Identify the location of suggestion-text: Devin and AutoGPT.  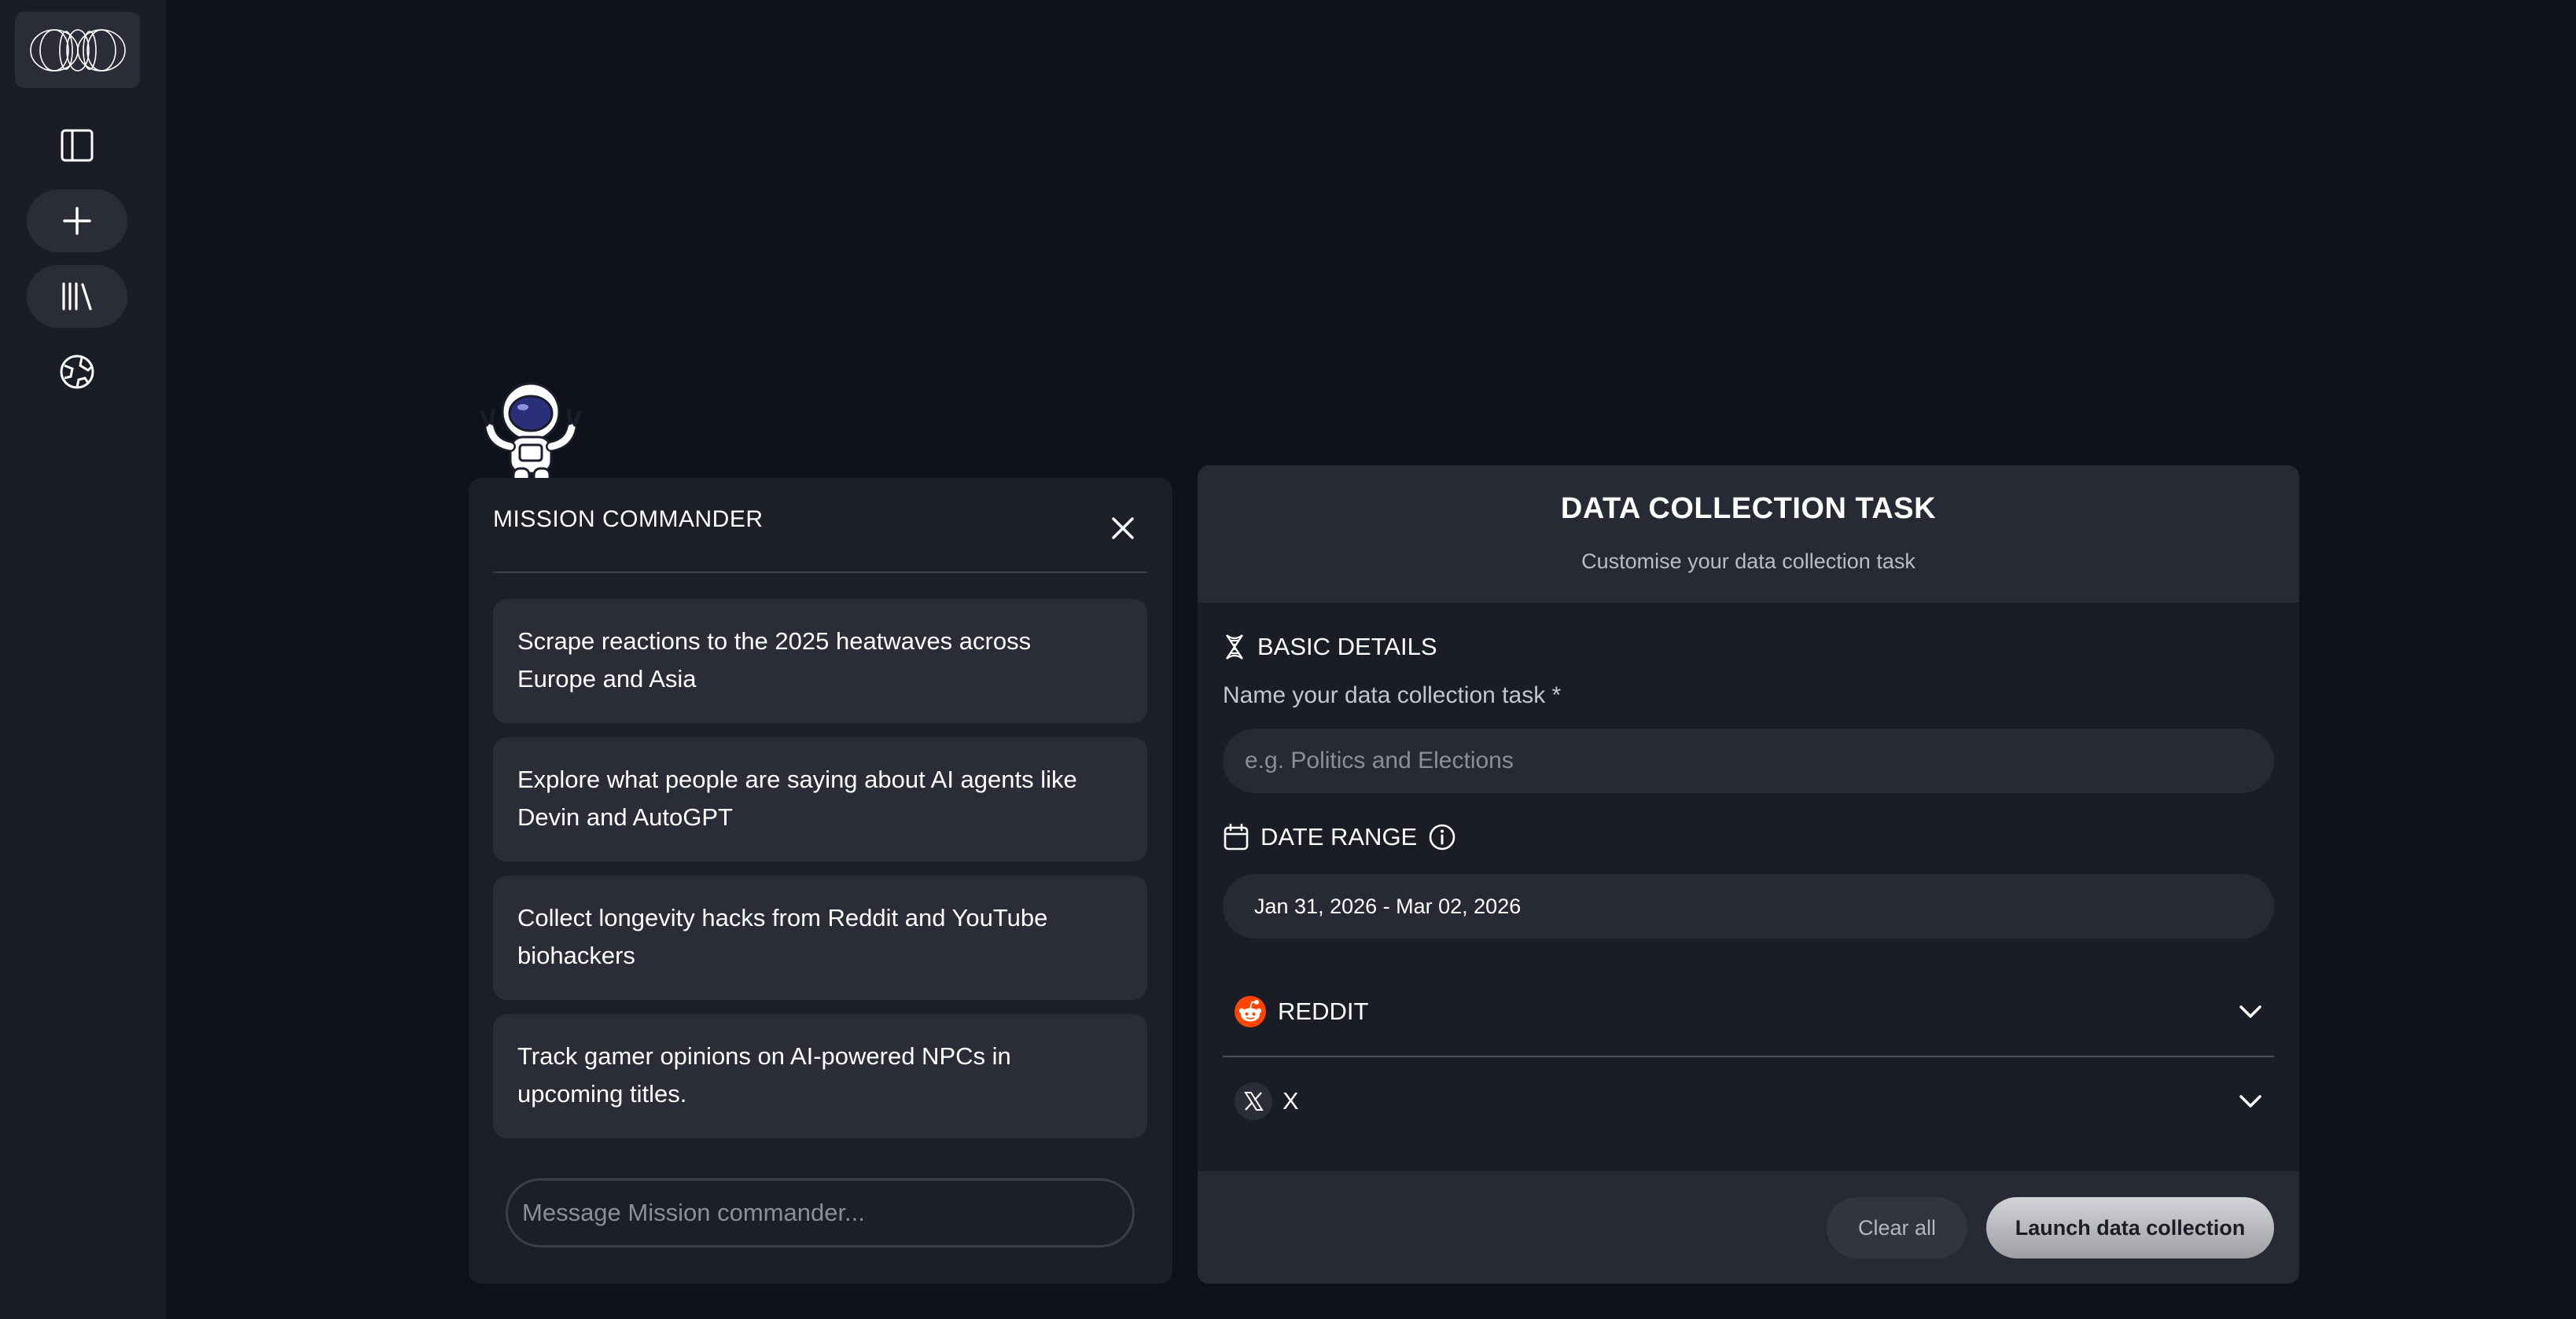
(625, 817).